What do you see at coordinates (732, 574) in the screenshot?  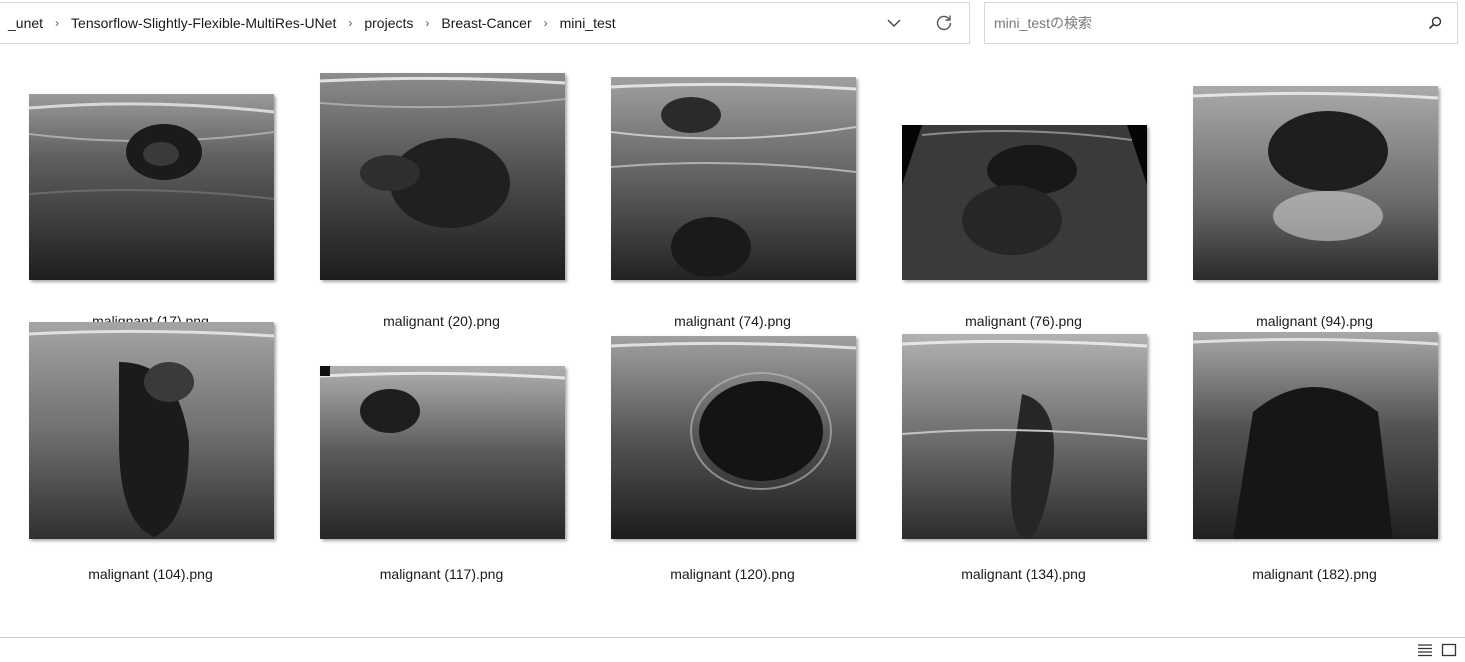 I see `file-name: malignant (120).png` at bounding box center [732, 574].